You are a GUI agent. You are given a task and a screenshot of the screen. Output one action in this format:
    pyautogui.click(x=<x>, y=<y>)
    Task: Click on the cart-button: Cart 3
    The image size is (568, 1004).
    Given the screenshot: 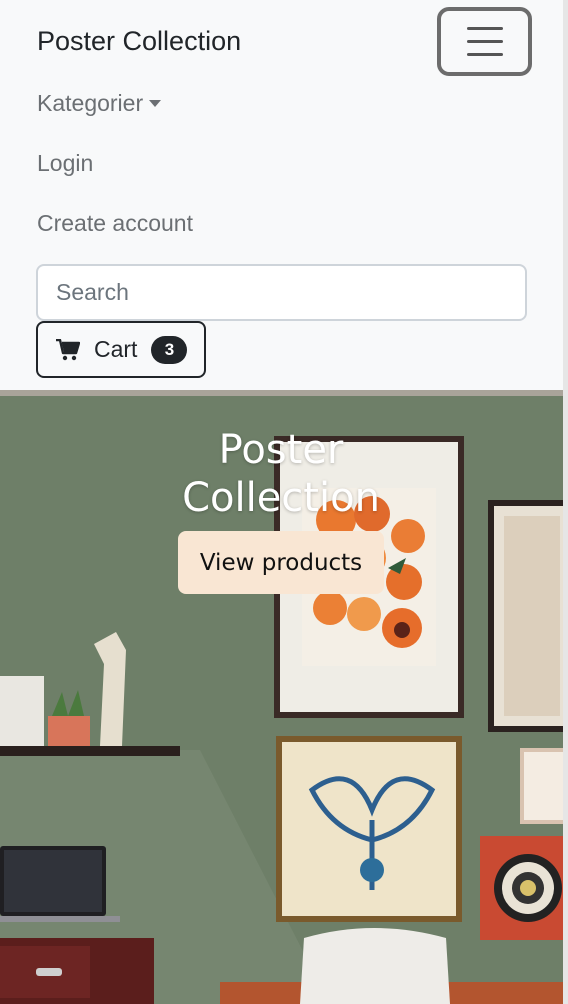 What is the action you would take?
    pyautogui.click(x=121, y=349)
    